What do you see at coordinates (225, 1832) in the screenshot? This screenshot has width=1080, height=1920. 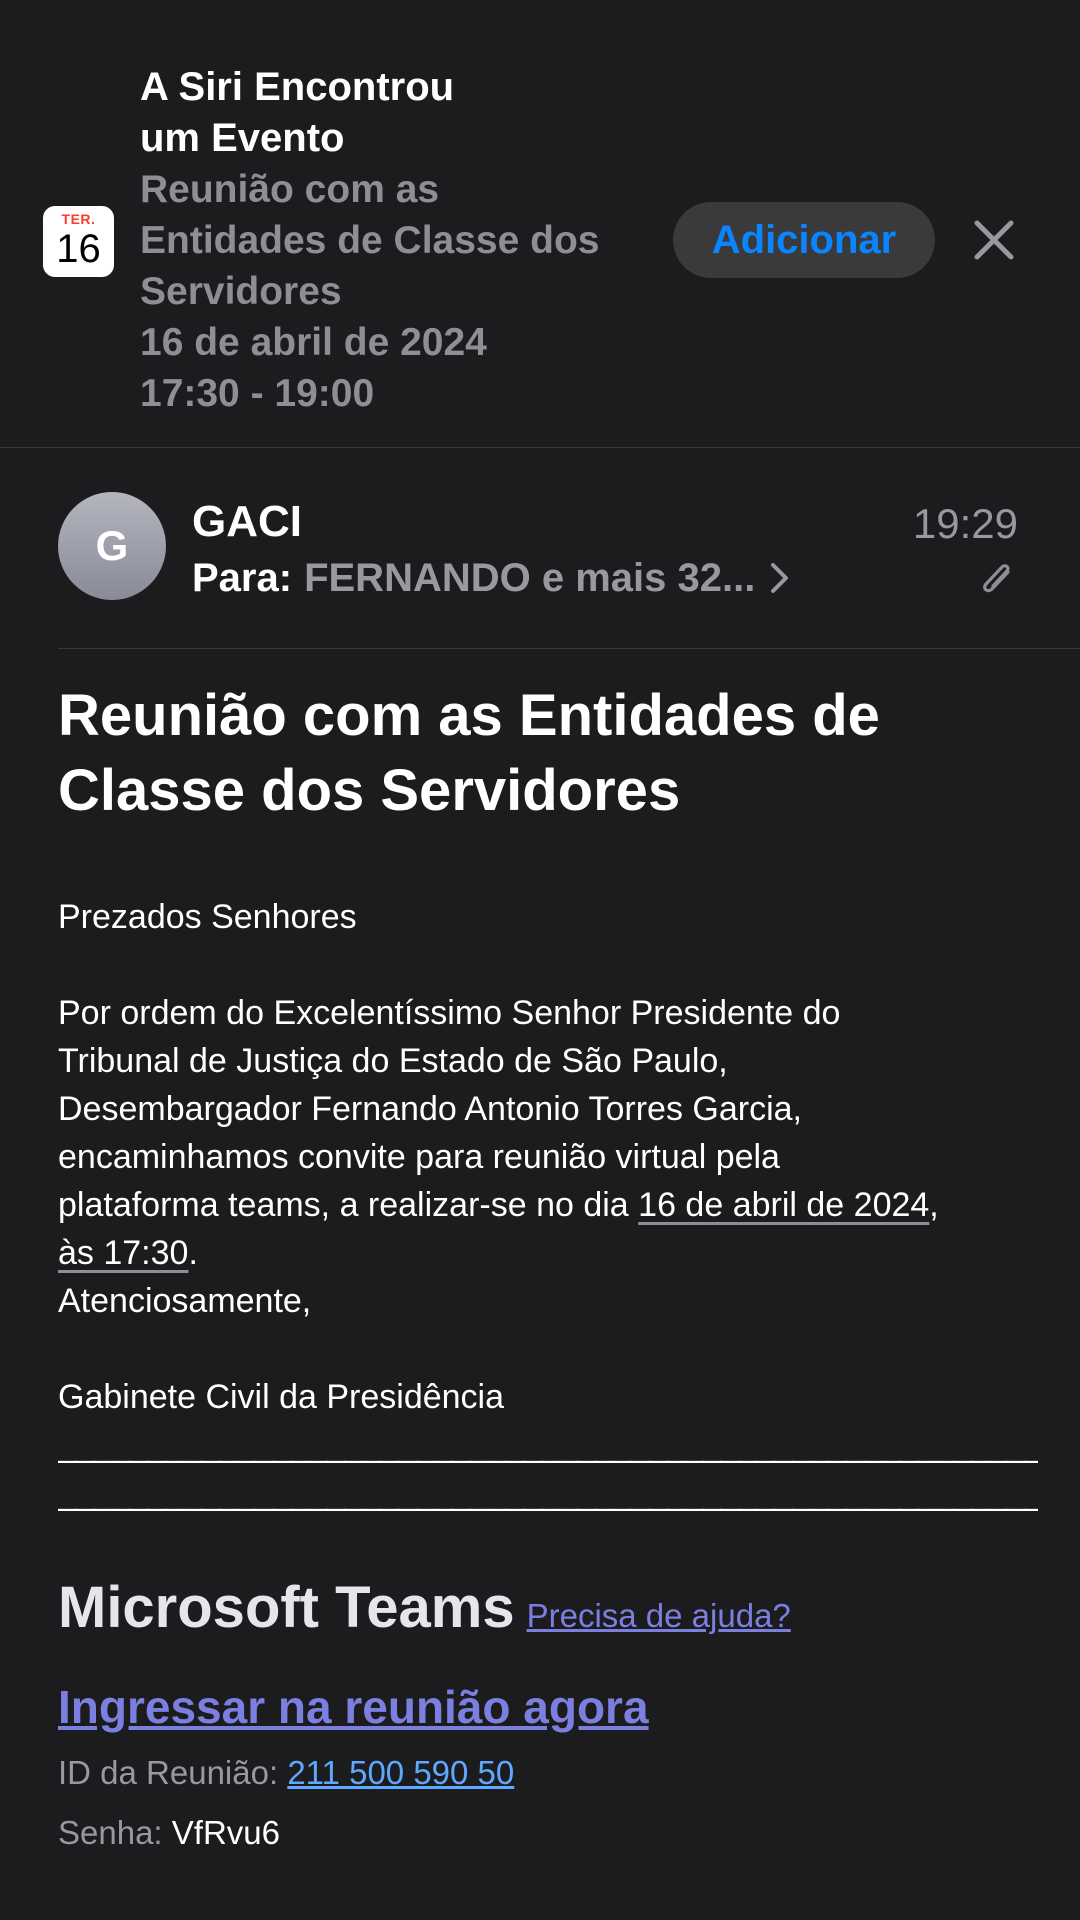 I see `password-value: VfRvu6` at bounding box center [225, 1832].